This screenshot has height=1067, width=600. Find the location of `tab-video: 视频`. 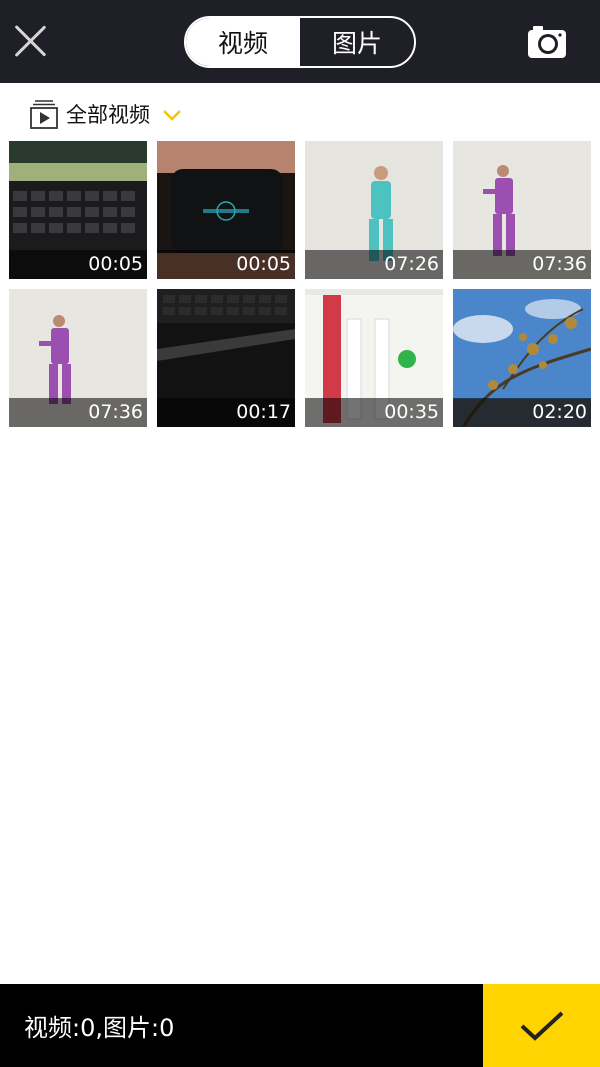

tab-video: 视频 is located at coordinates (243, 42).